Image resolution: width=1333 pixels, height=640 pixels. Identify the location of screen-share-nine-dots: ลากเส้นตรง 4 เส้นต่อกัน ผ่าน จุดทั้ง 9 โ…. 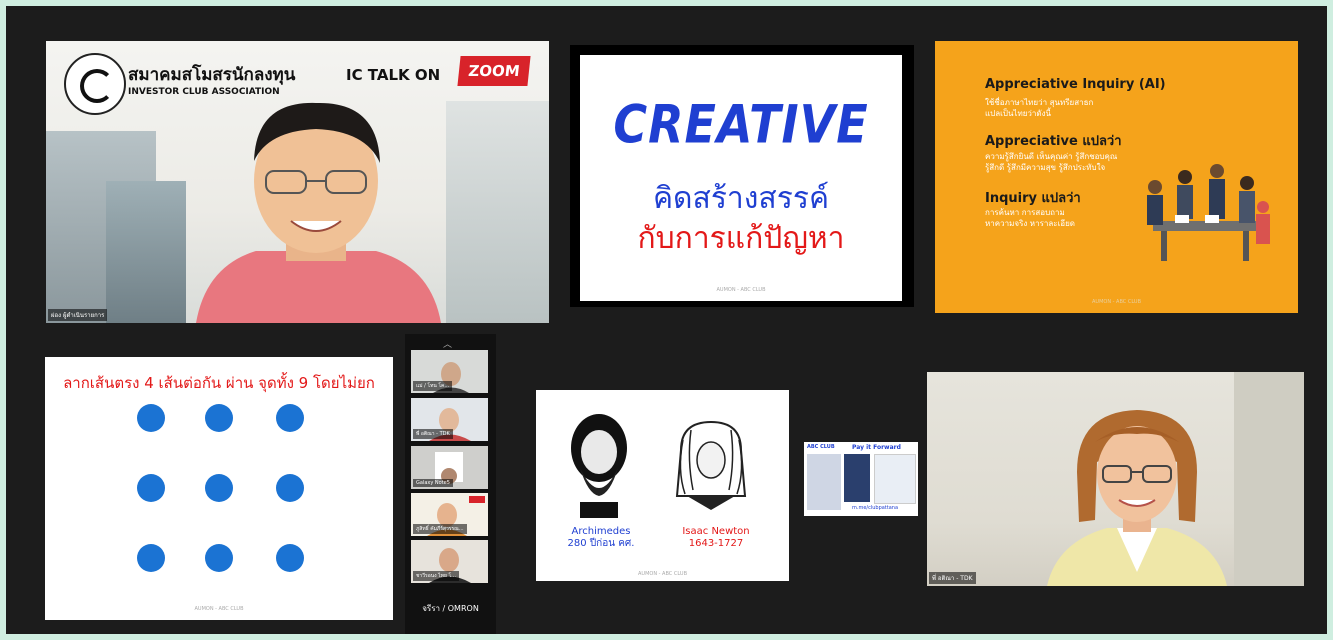
(219, 488).